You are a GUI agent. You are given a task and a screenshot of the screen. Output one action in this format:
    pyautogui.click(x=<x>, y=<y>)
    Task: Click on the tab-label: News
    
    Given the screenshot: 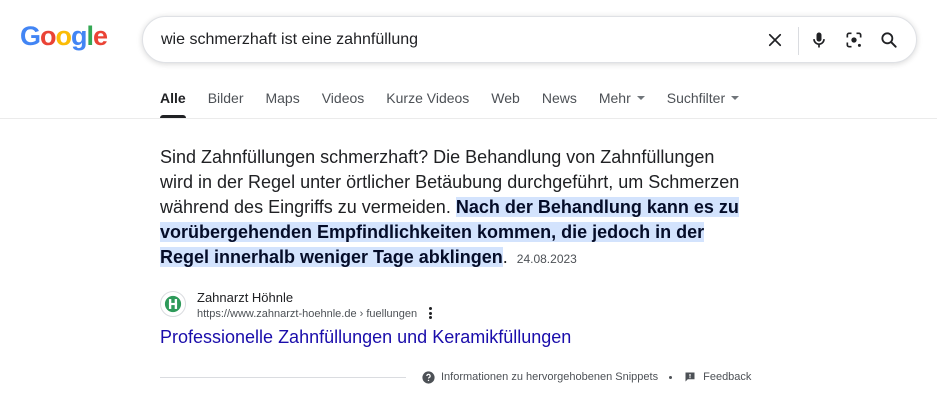 What is the action you would take?
    pyautogui.click(x=559, y=98)
    